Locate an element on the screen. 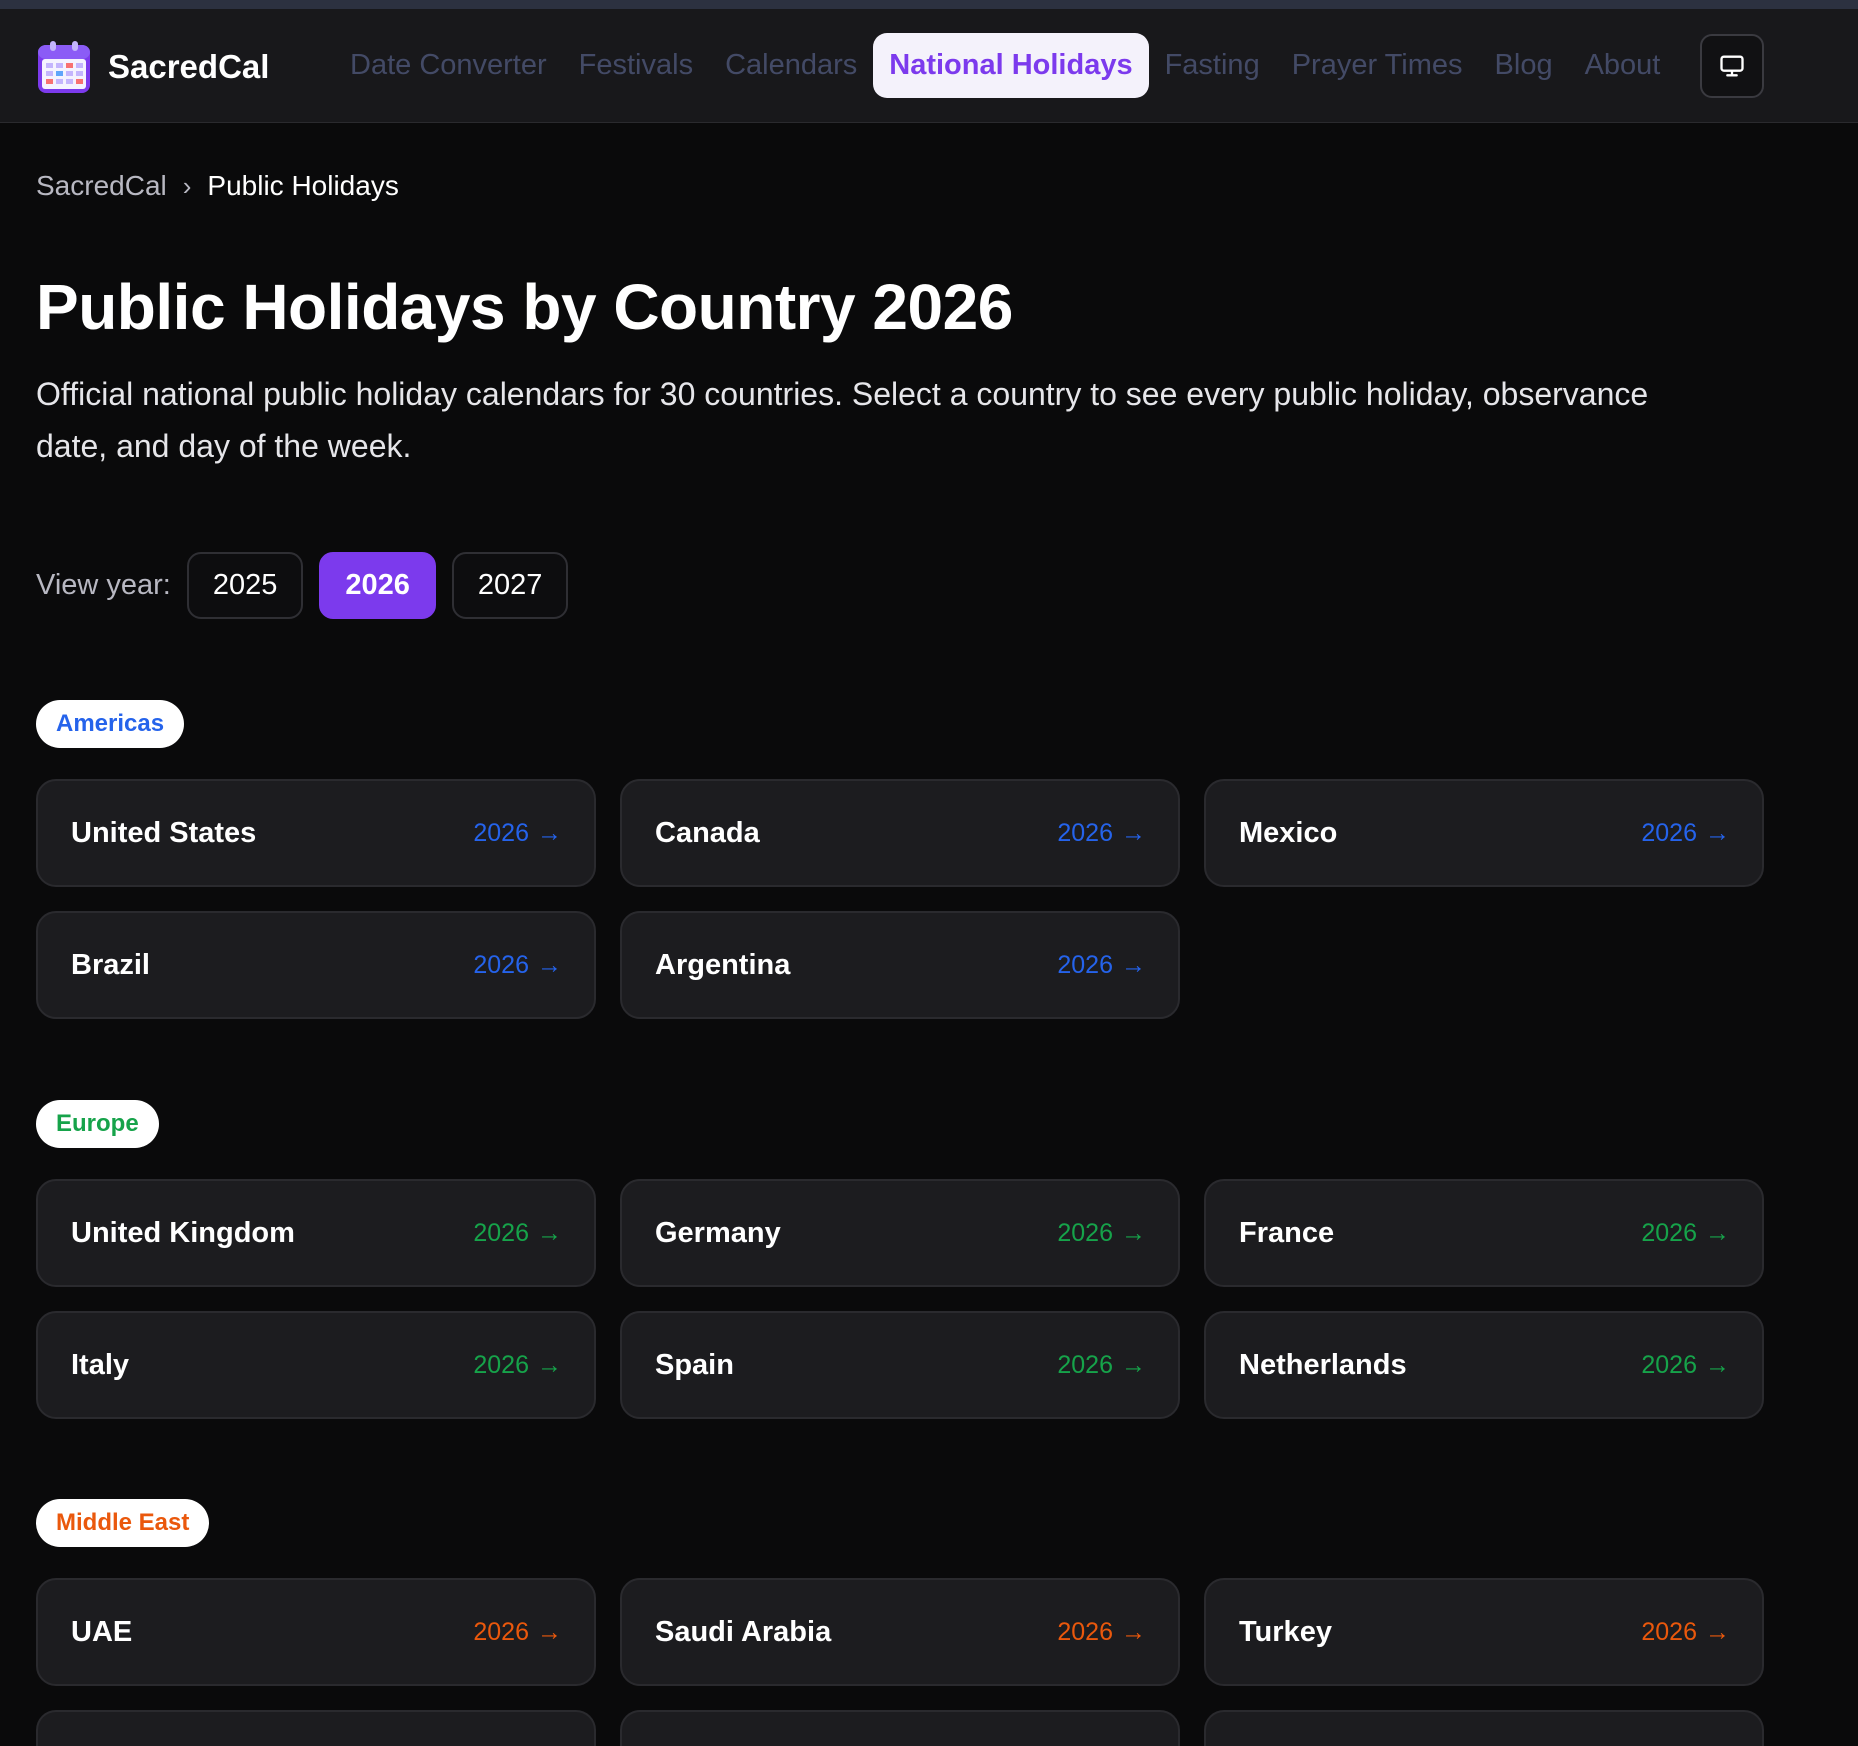  country-card-united-states: United States 2026 → is located at coordinates (316, 833).